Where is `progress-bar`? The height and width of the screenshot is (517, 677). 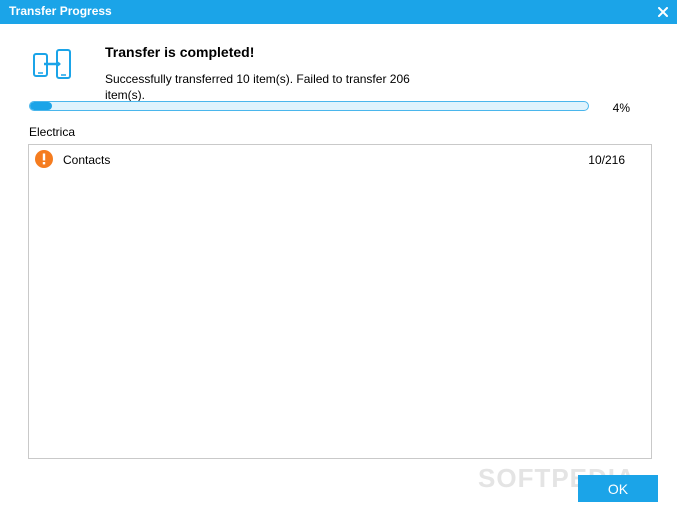
progress-bar is located at coordinates (309, 106).